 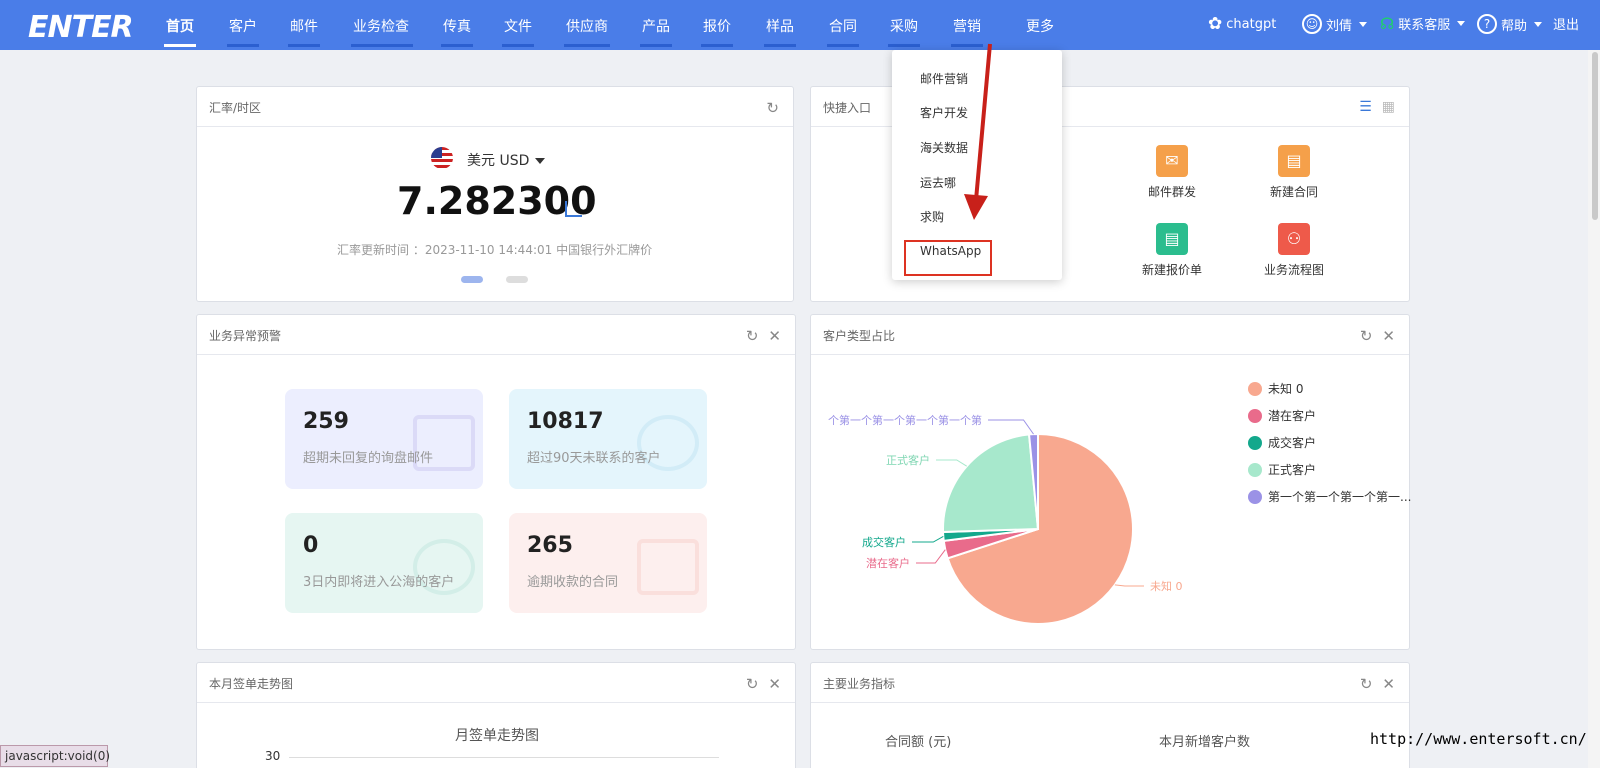 I want to click on document-edit-icon, so click(x=668, y=567).